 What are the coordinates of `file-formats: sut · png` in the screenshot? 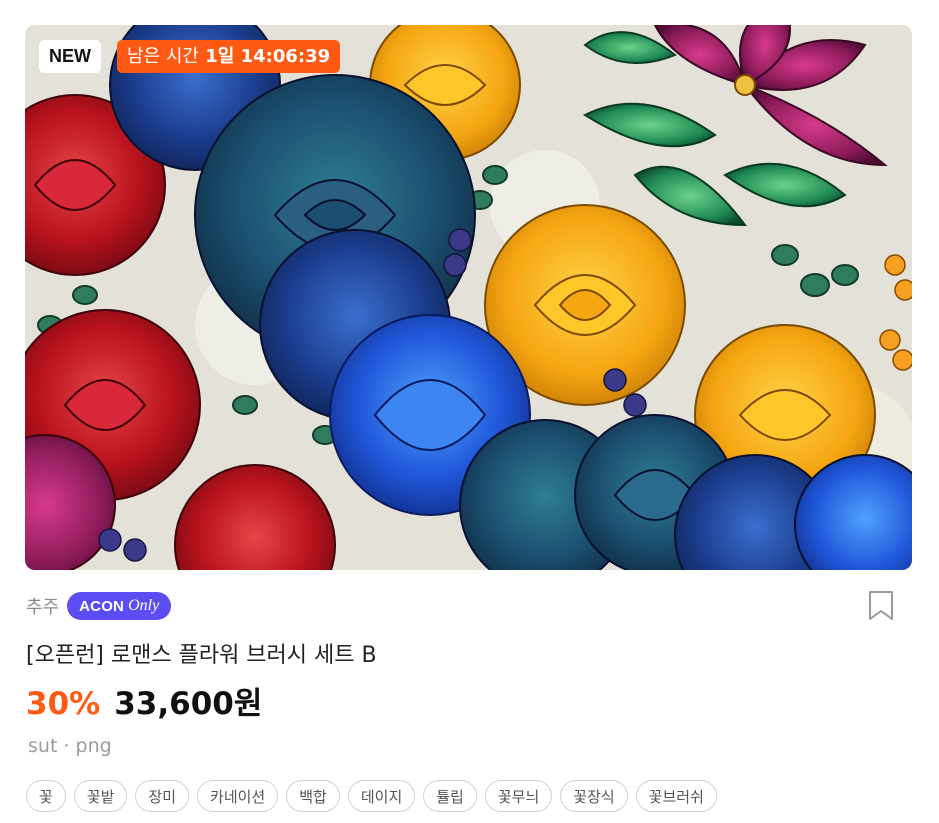 It's located at (70, 746).